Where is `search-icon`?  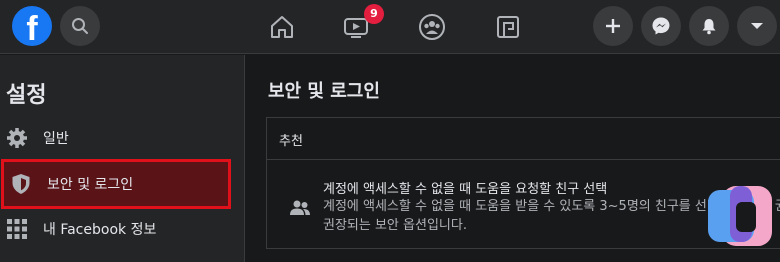 search-icon is located at coordinates (80, 26).